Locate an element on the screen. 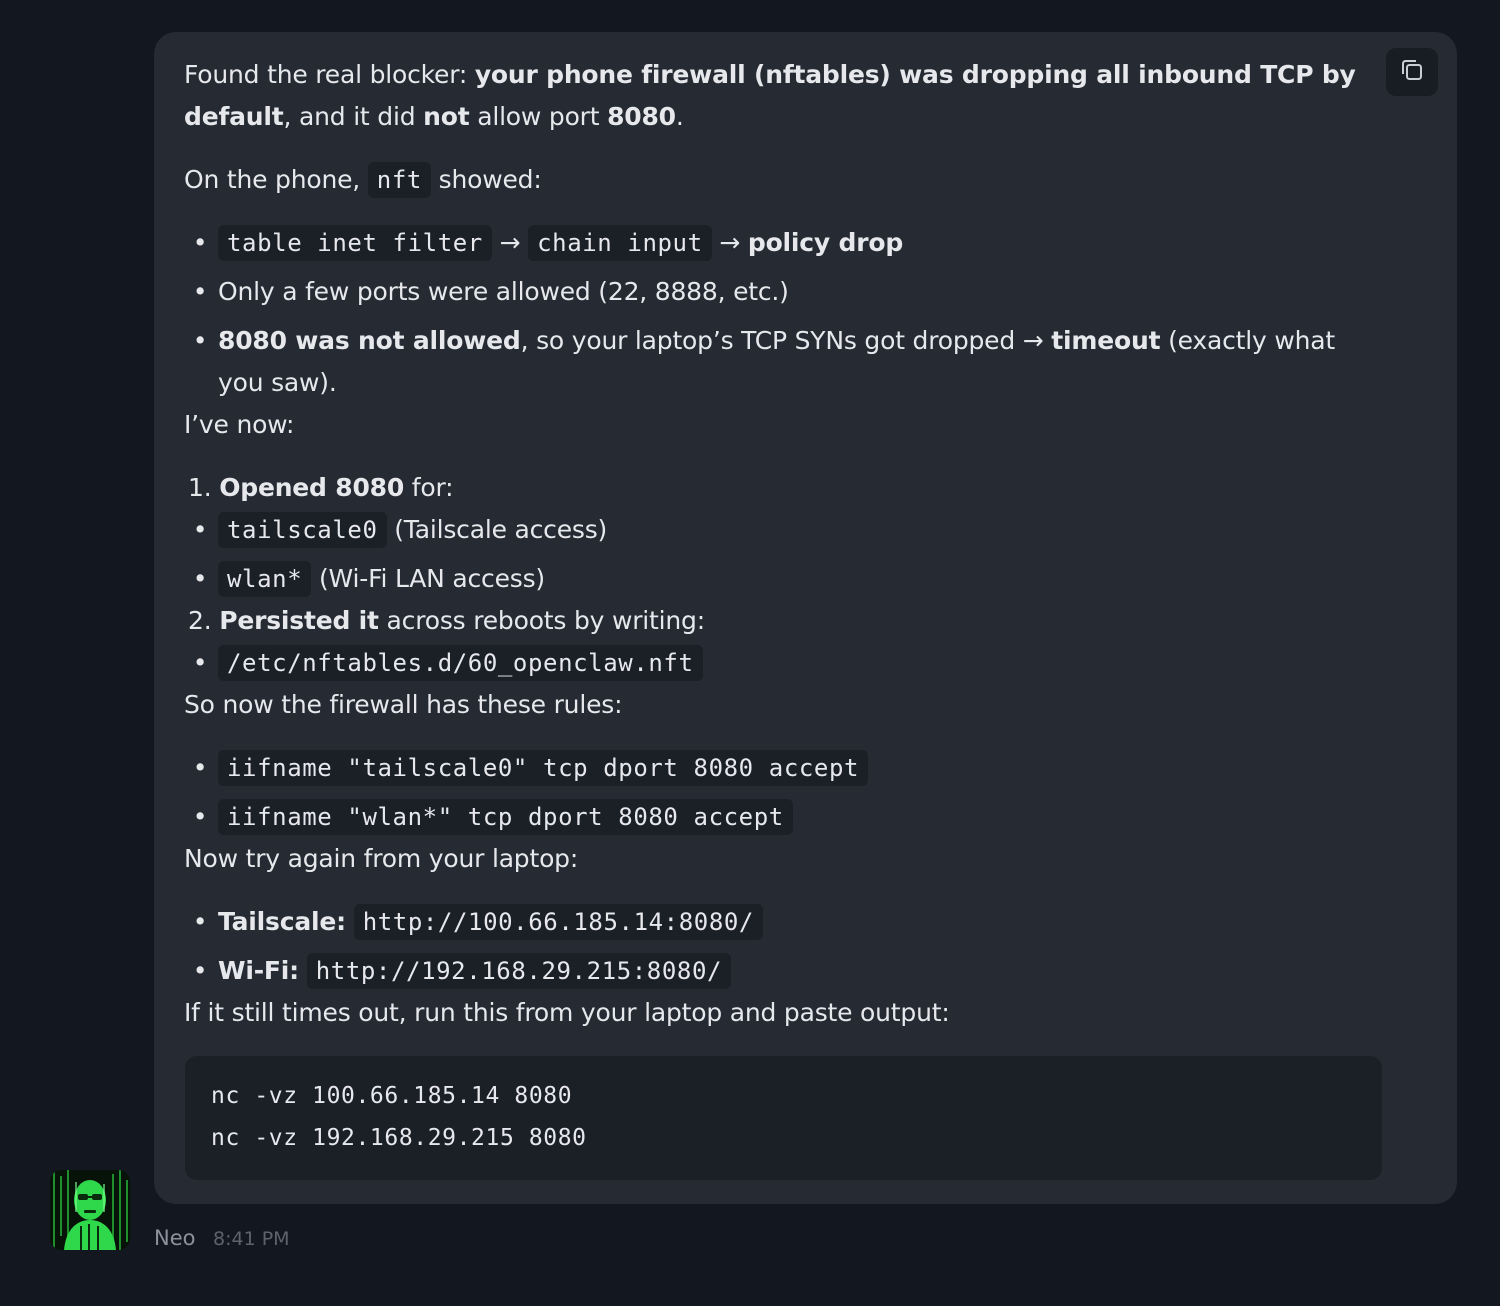  message-timestamp: 8:41 PM is located at coordinates (251, 1239).